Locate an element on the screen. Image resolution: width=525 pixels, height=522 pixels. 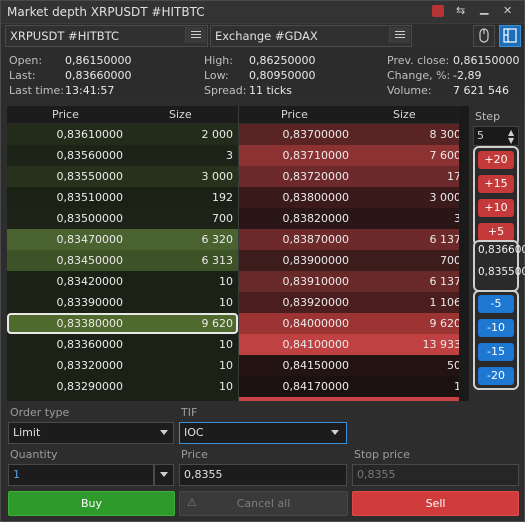
ask-row: 0,83720000 17 is located at coordinates (354, 176).